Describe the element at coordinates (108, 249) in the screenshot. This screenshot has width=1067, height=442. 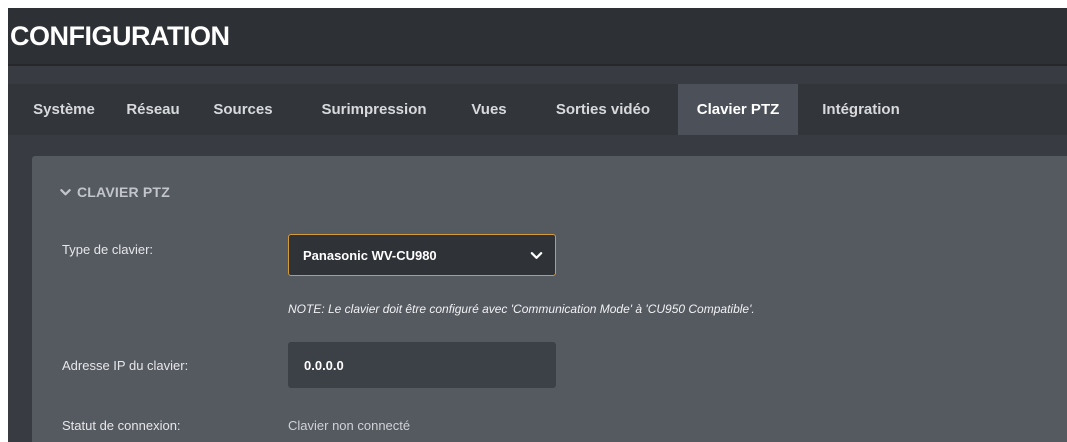
I see `keyboard-type-label: Type de clavier:` at that location.